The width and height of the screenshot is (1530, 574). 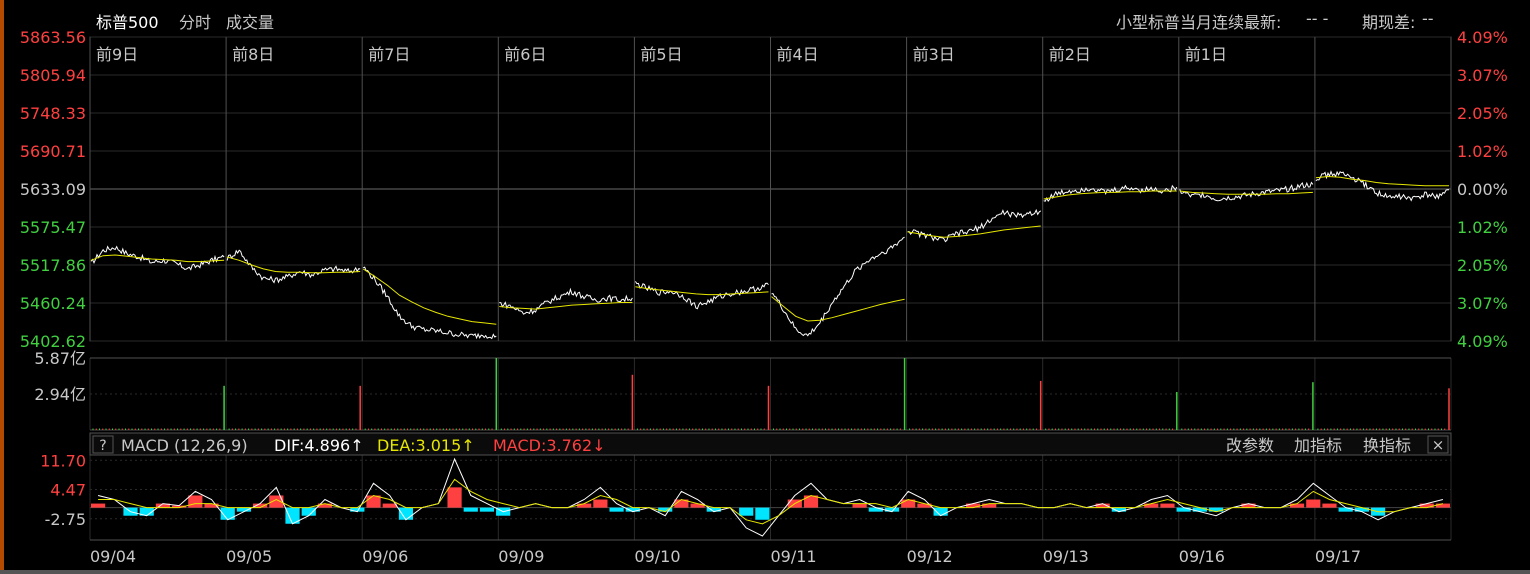 What do you see at coordinates (549, 445) in the screenshot?
I see `macd-macd-value: MACD:3.762↓` at bounding box center [549, 445].